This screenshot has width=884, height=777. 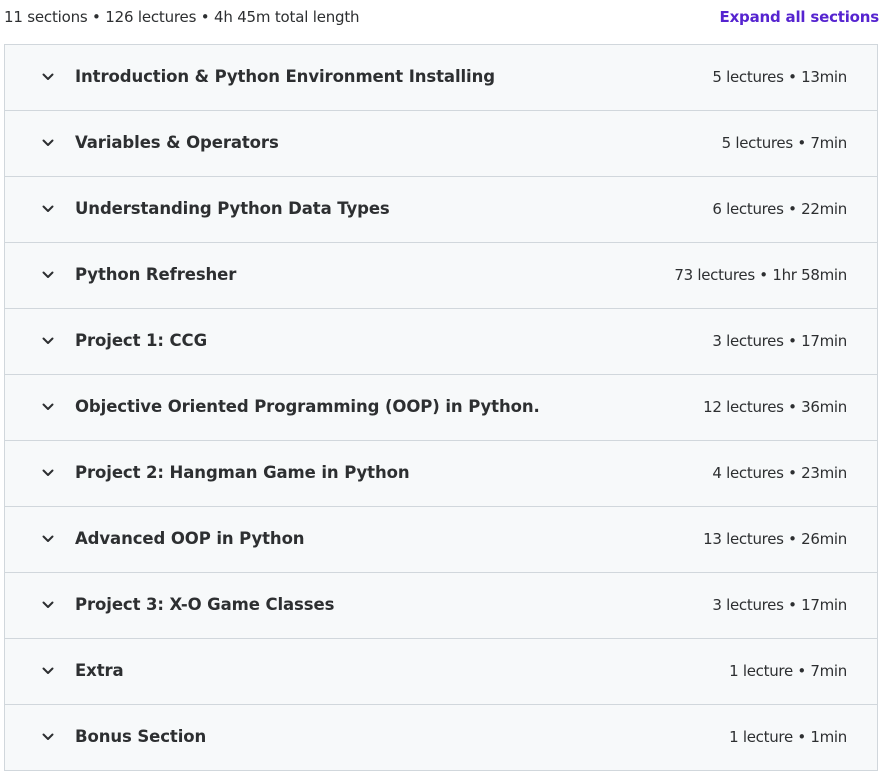 I want to click on section-lecture-count: 4 lectures • 23min, so click(x=779, y=473).